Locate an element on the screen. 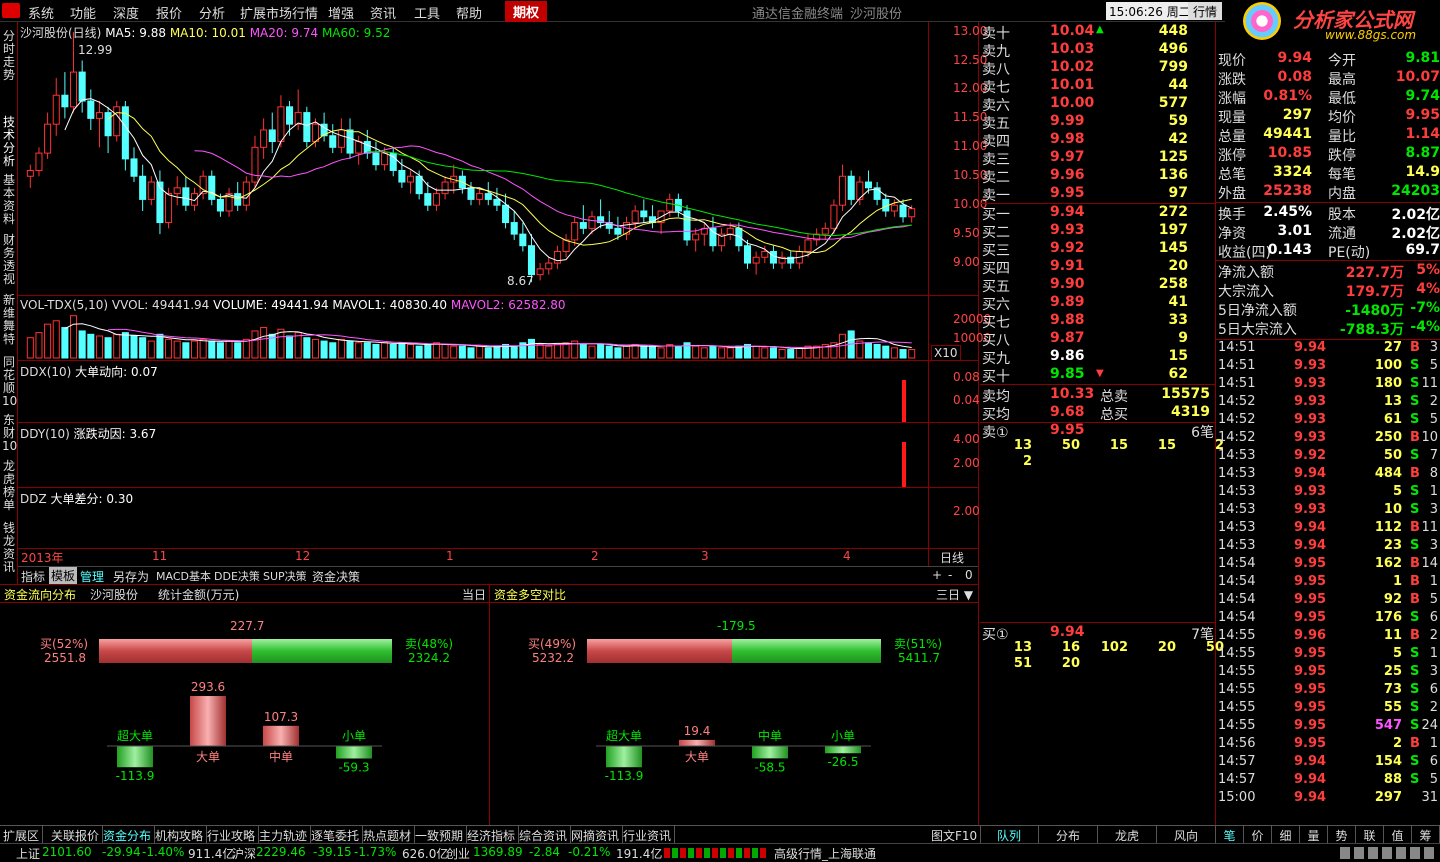  tool-indicator: 指标 is located at coordinates (33, 576).